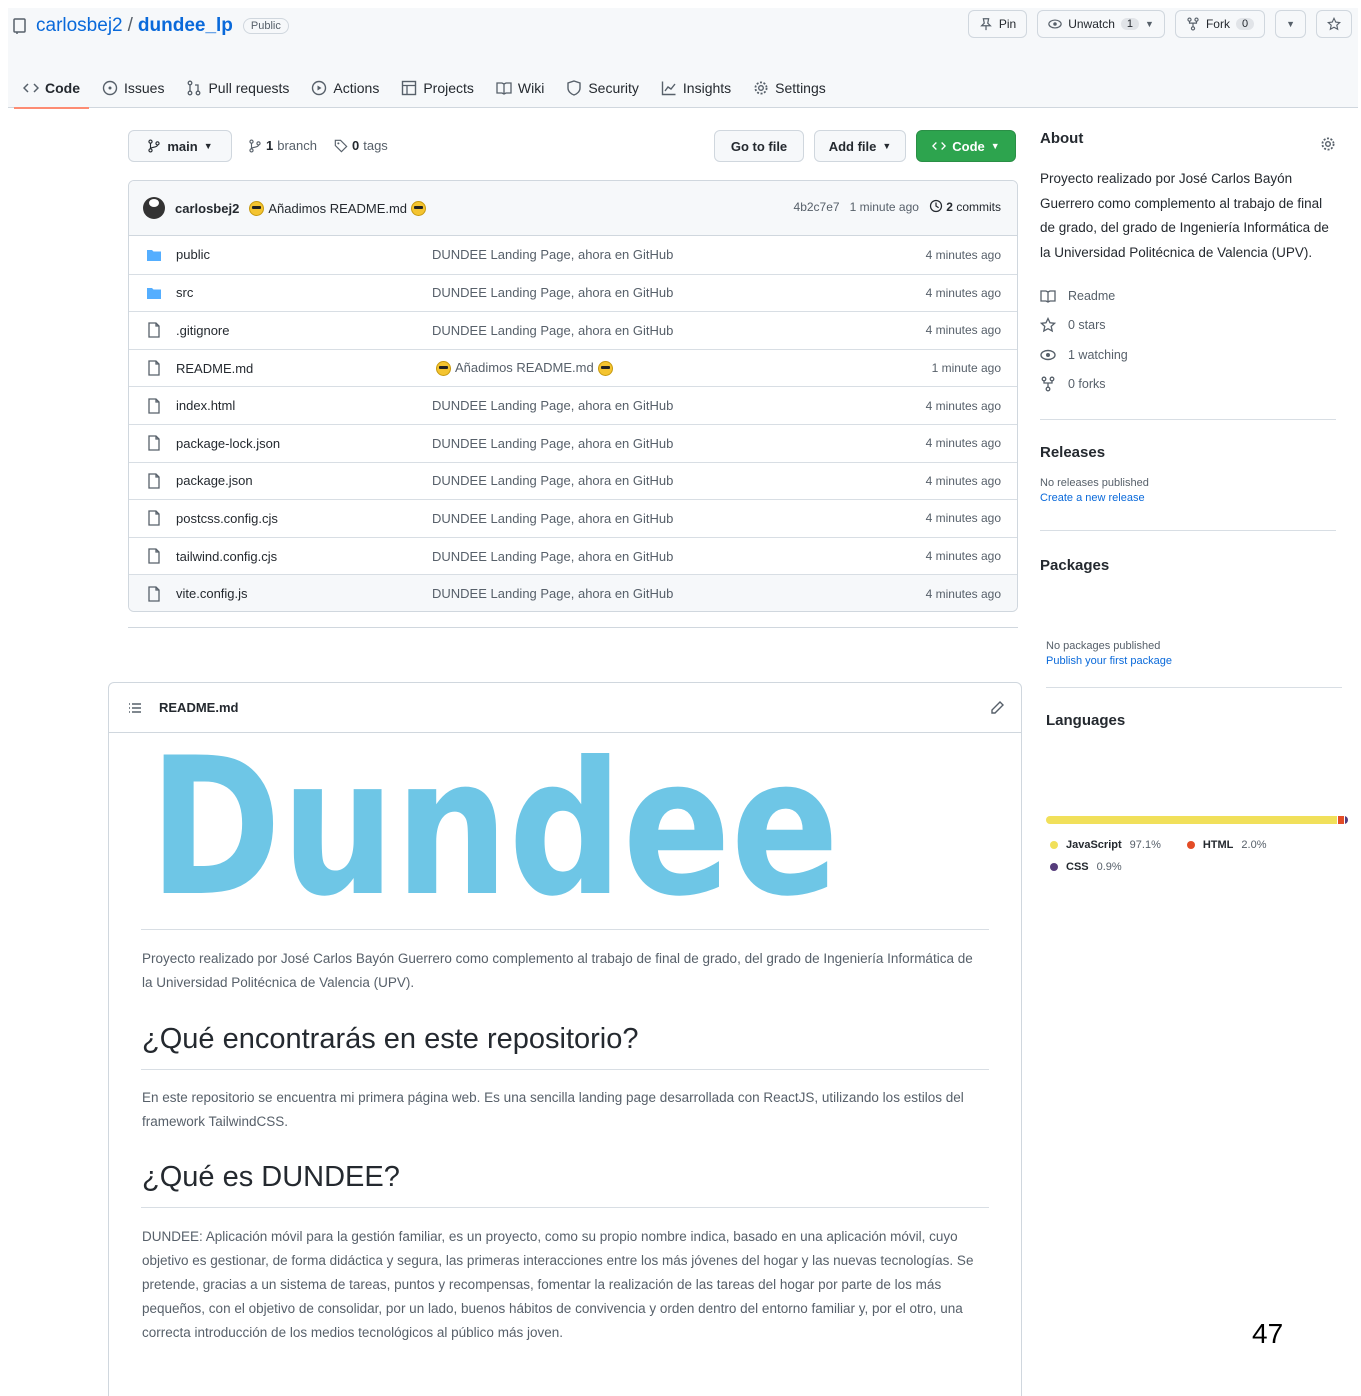 This screenshot has width=1361, height=1396. I want to click on fork-icon, so click(1193, 24).